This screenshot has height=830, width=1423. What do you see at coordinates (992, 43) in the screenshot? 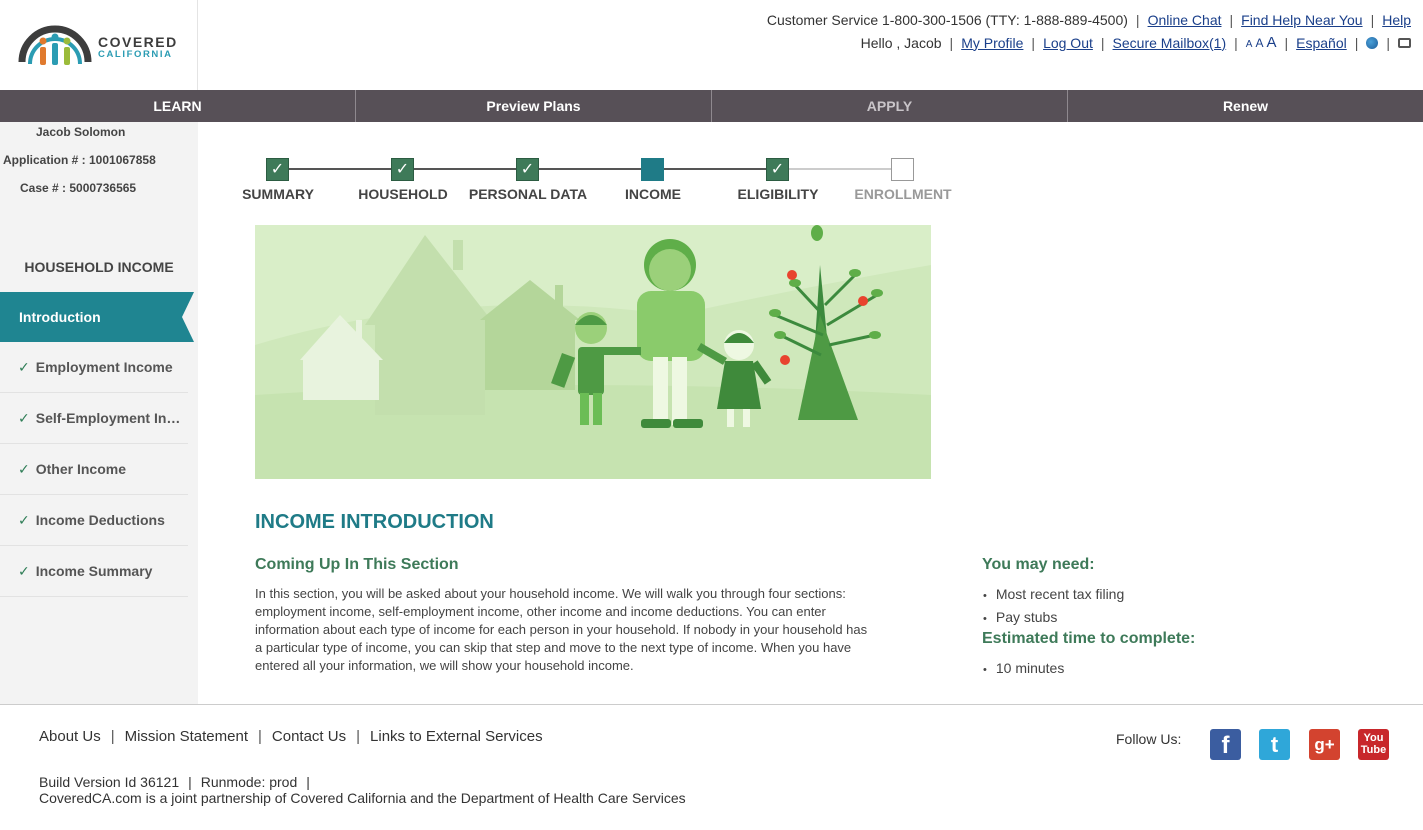
I see `my-profile-link: My Profile` at bounding box center [992, 43].